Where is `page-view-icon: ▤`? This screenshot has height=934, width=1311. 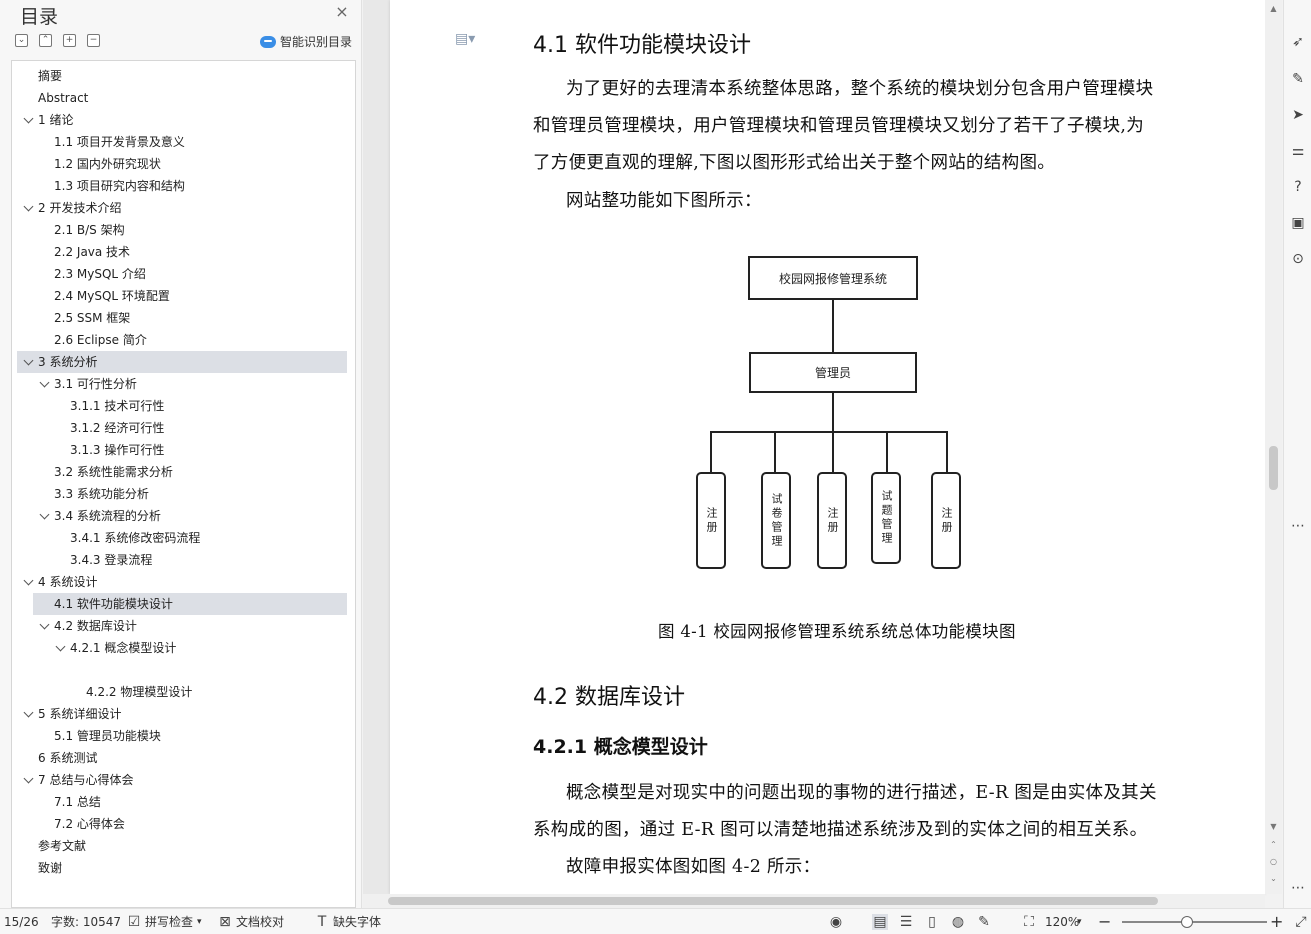
page-view-icon: ▤ is located at coordinates (880, 922).